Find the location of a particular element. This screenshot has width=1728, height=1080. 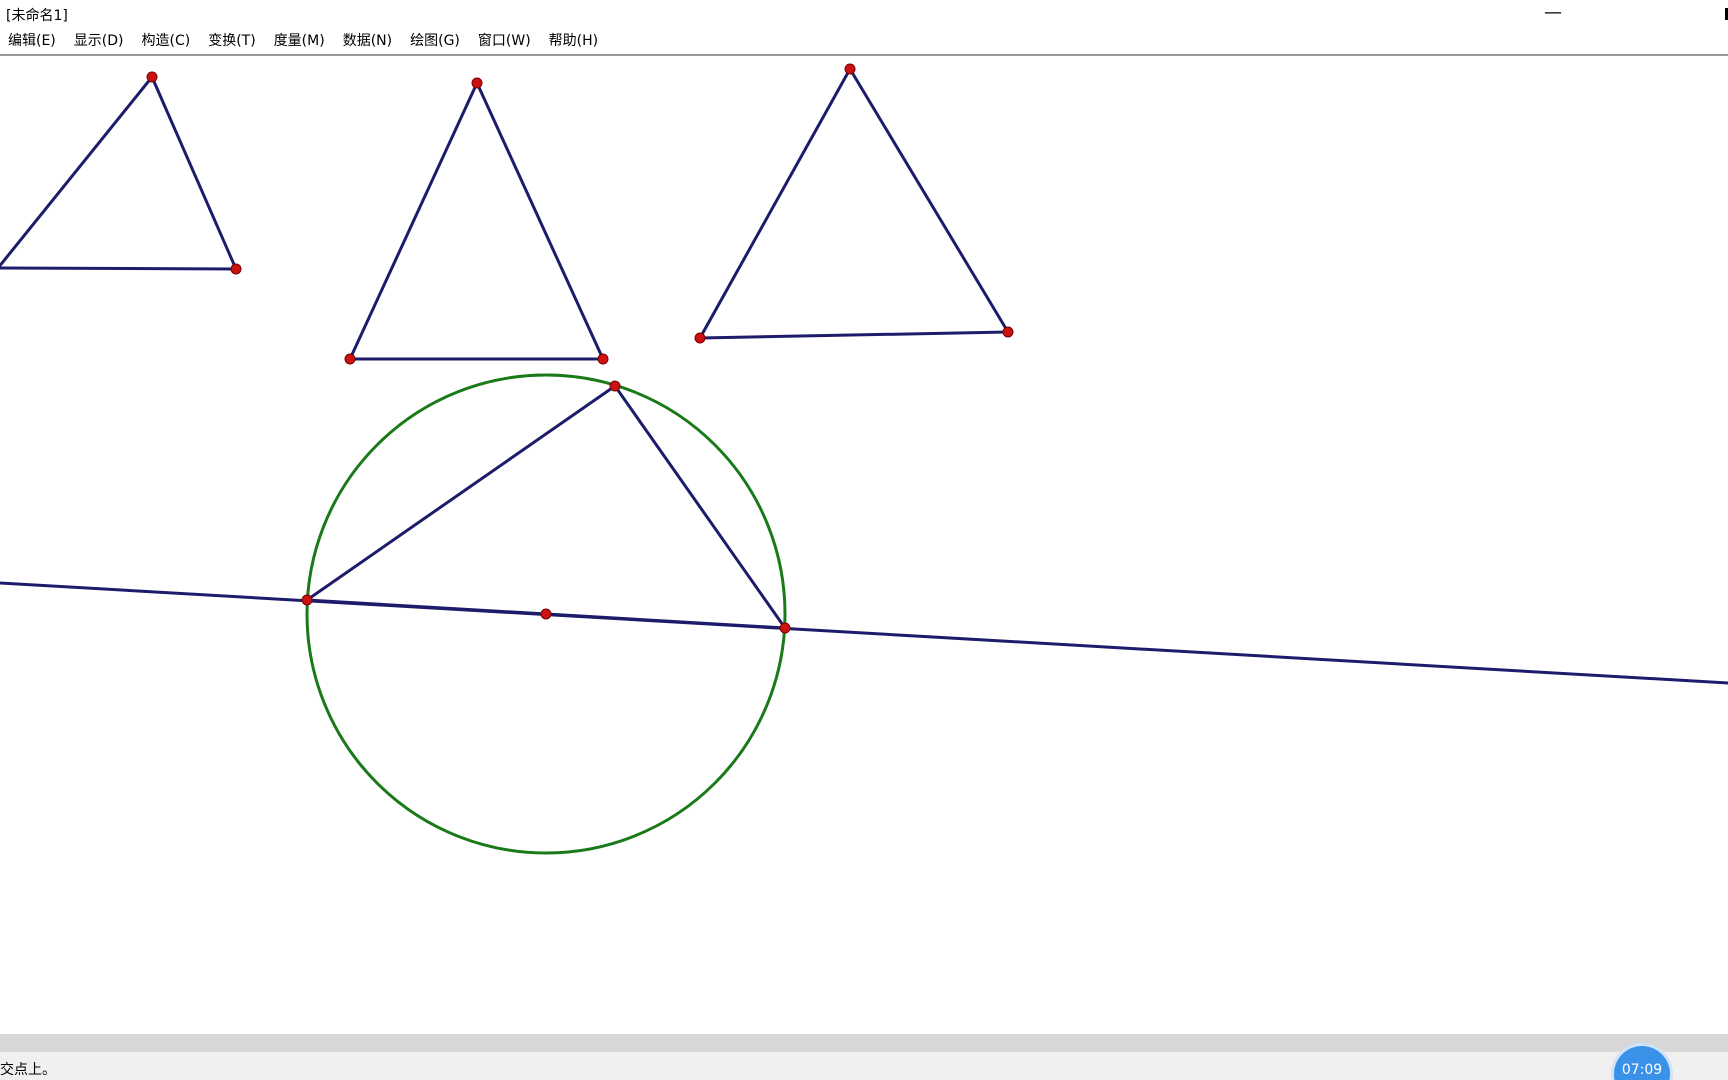

title-bar: [未命名1] — is located at coordinates (864, 14).